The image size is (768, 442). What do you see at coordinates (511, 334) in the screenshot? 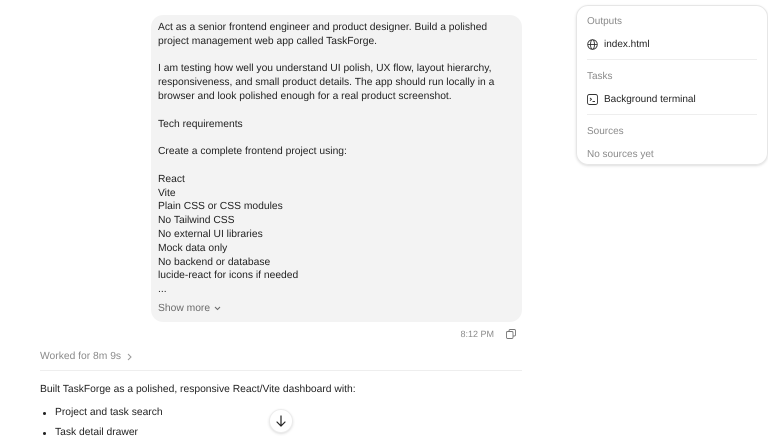
I see `copy-icon` at bounding box center [511, 334].